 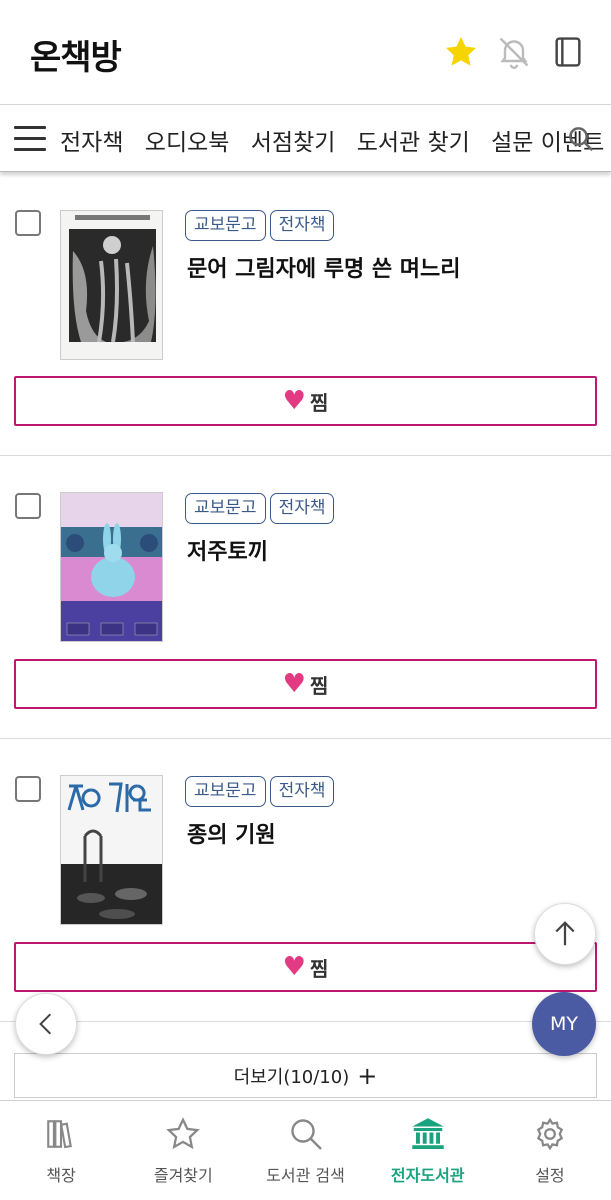 I want to click on tab-label: 도서관 검색, so click(x=305, y=1175).